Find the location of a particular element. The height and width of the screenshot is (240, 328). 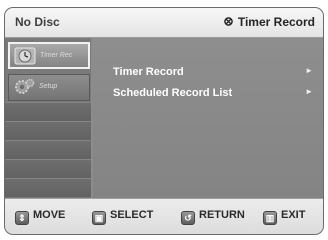

hint-return-label: RETURN is located at coordinates (222, 215).